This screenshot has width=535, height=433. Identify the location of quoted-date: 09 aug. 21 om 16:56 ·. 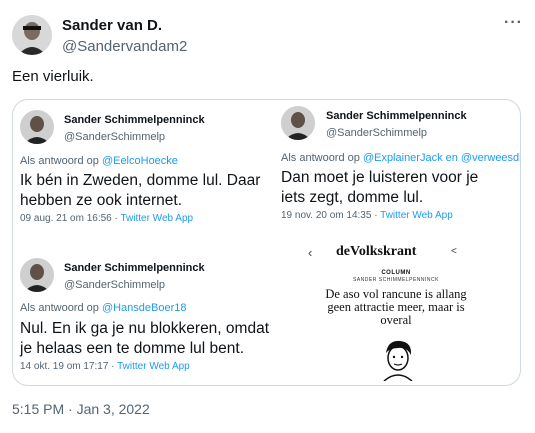
(70, 218).